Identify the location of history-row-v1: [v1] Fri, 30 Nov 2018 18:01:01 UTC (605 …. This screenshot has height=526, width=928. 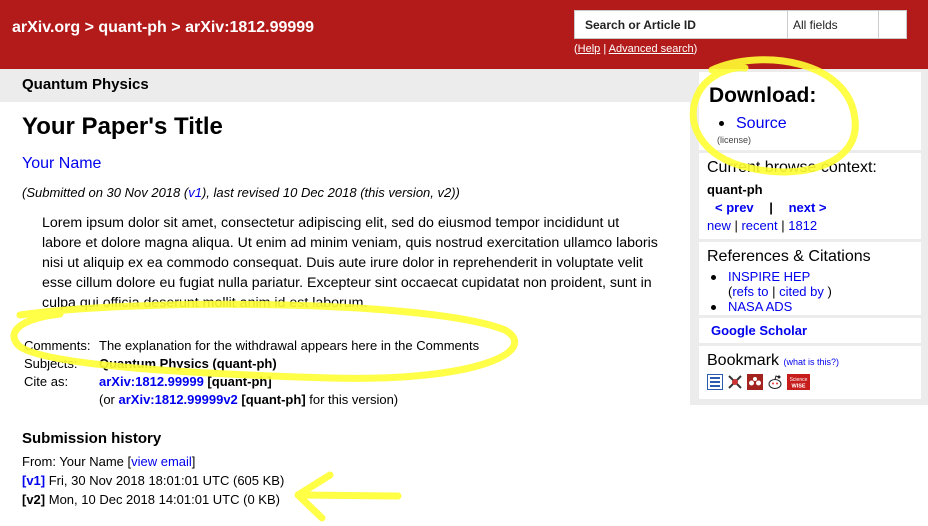
(153, 480).